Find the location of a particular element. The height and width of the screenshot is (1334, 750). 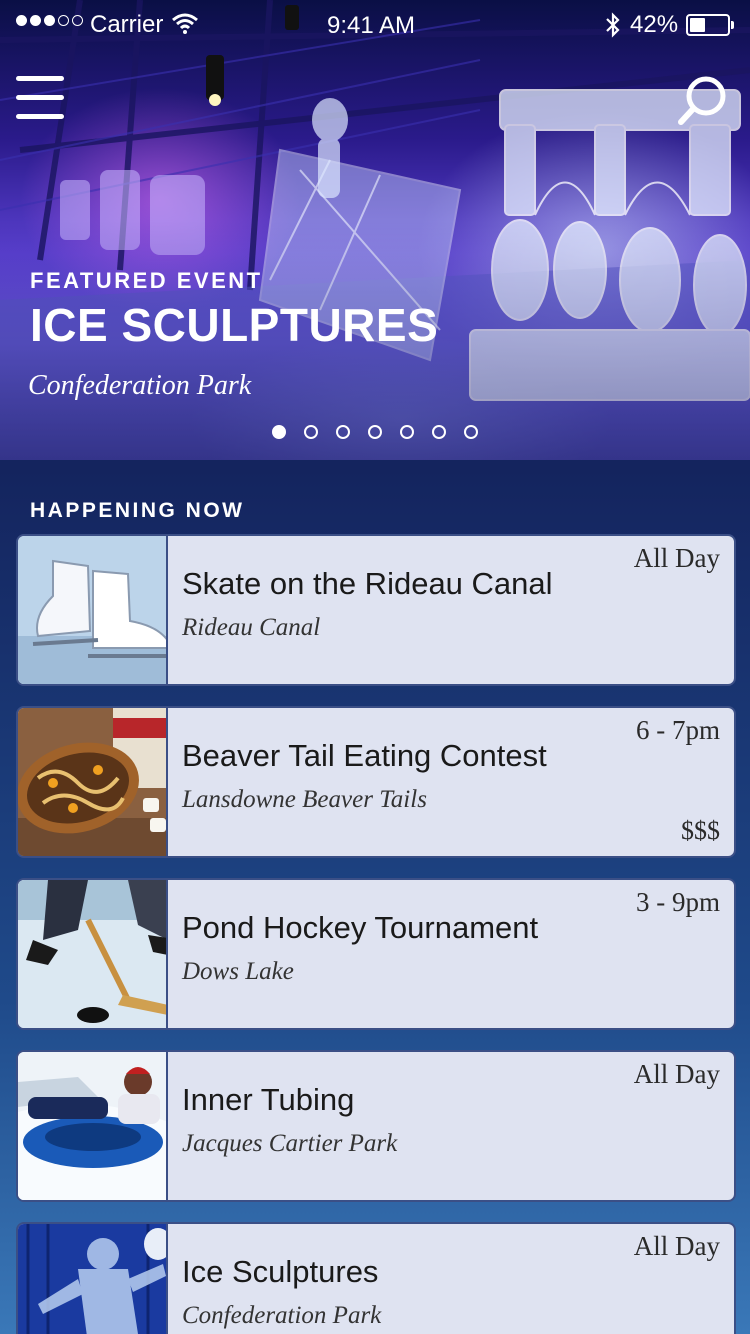

carousel-pagination is located at coordinates (375, 432).